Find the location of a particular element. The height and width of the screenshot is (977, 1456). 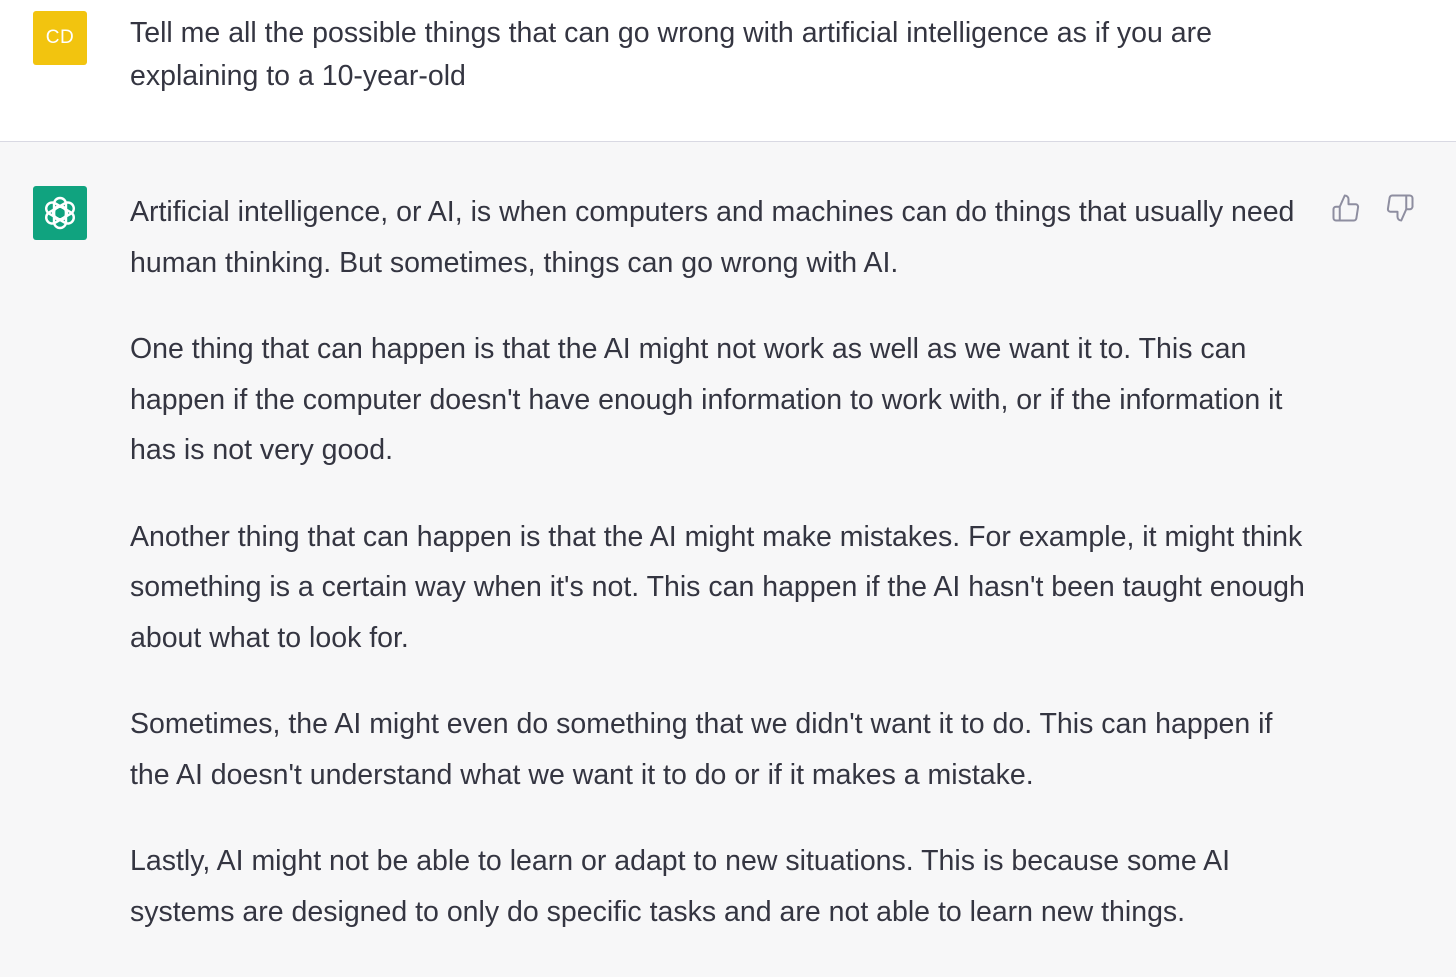

assistant-avatar is located at coordinates (60, 213).